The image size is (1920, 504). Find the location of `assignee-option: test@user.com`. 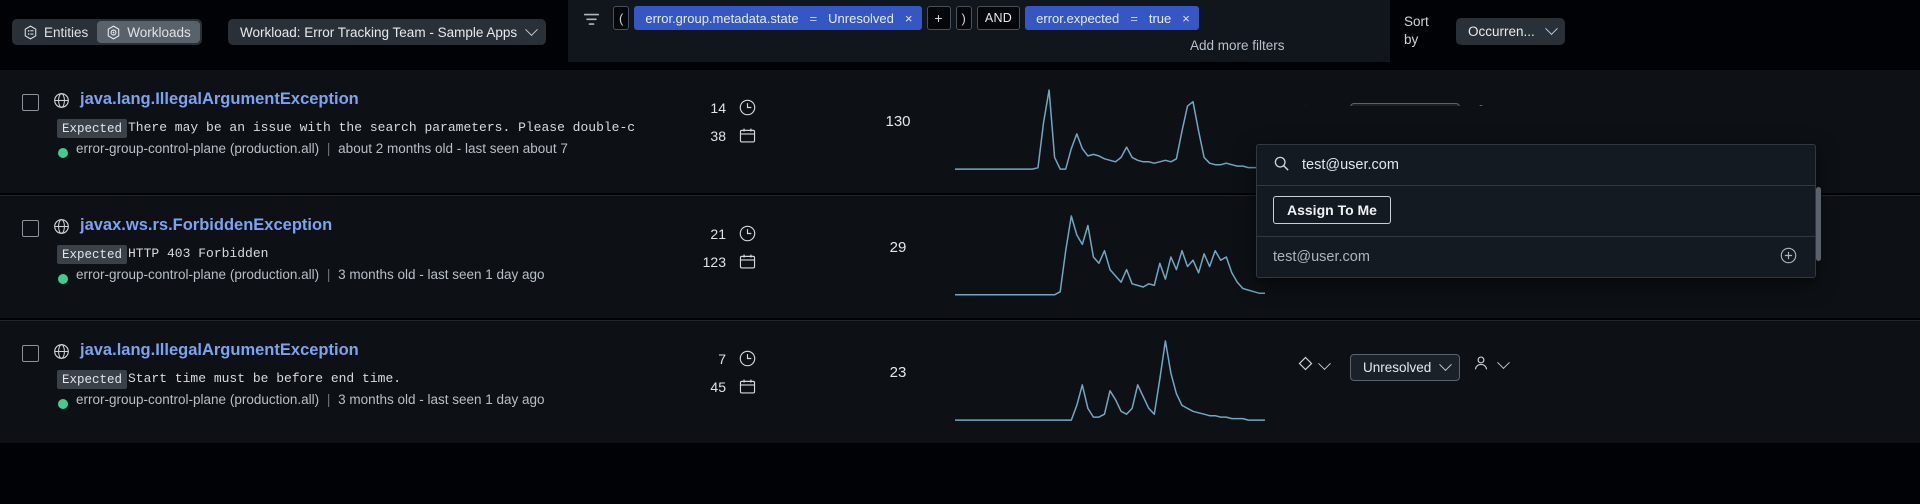

assignee-option: test@user.com is located at coordinates (1536, 257).